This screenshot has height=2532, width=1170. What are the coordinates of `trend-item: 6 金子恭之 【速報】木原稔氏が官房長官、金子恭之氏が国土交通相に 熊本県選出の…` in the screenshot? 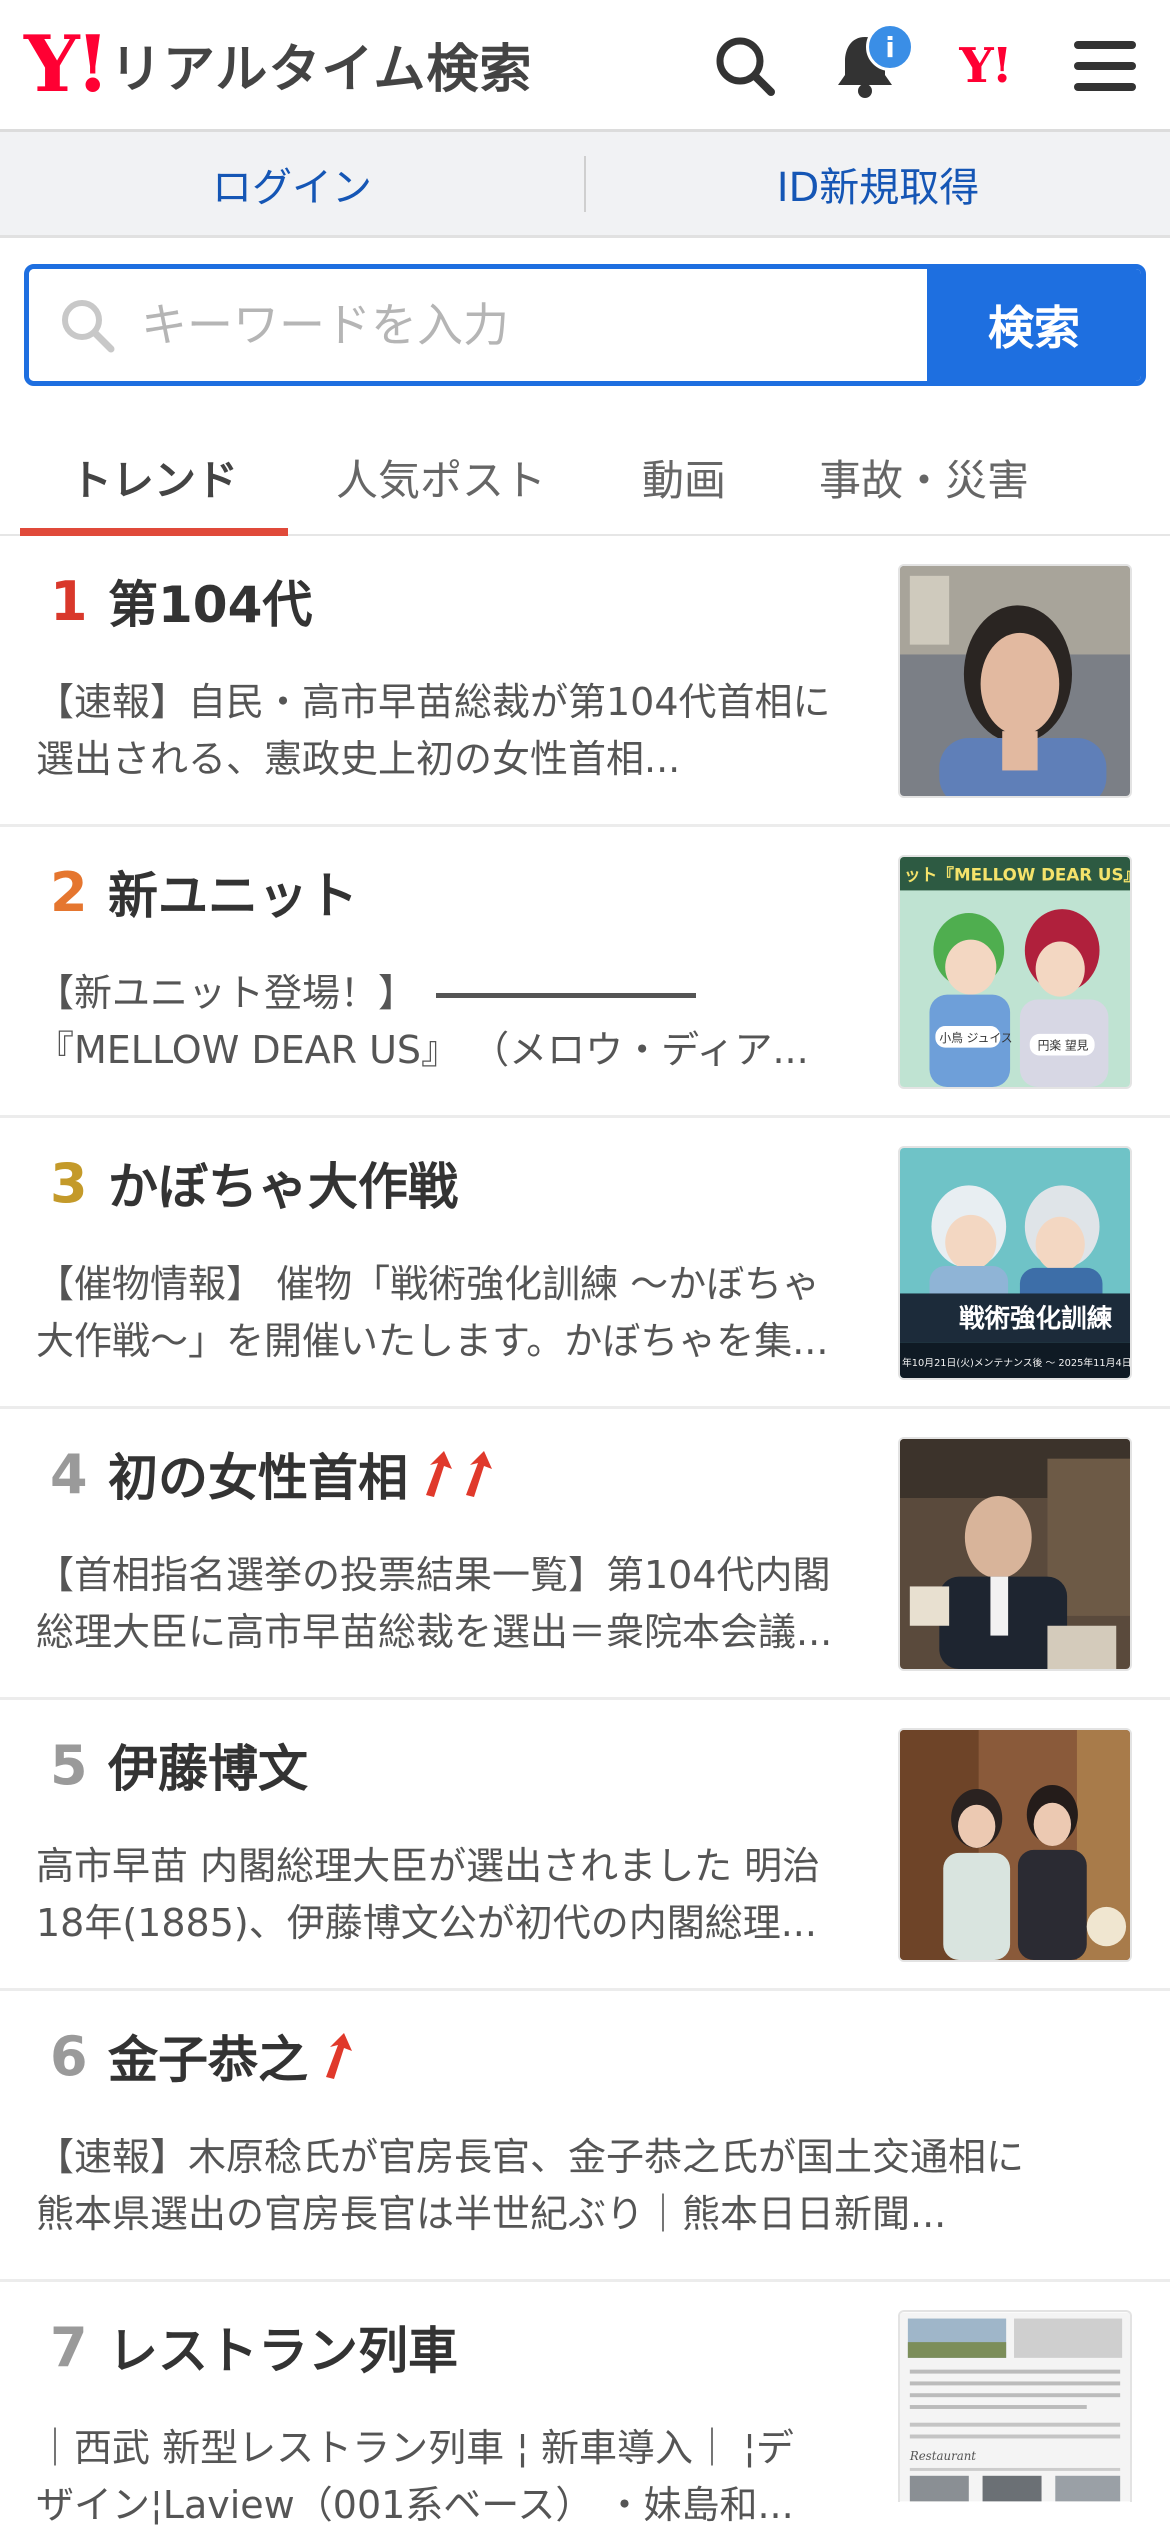 It's located at (585, 2136).